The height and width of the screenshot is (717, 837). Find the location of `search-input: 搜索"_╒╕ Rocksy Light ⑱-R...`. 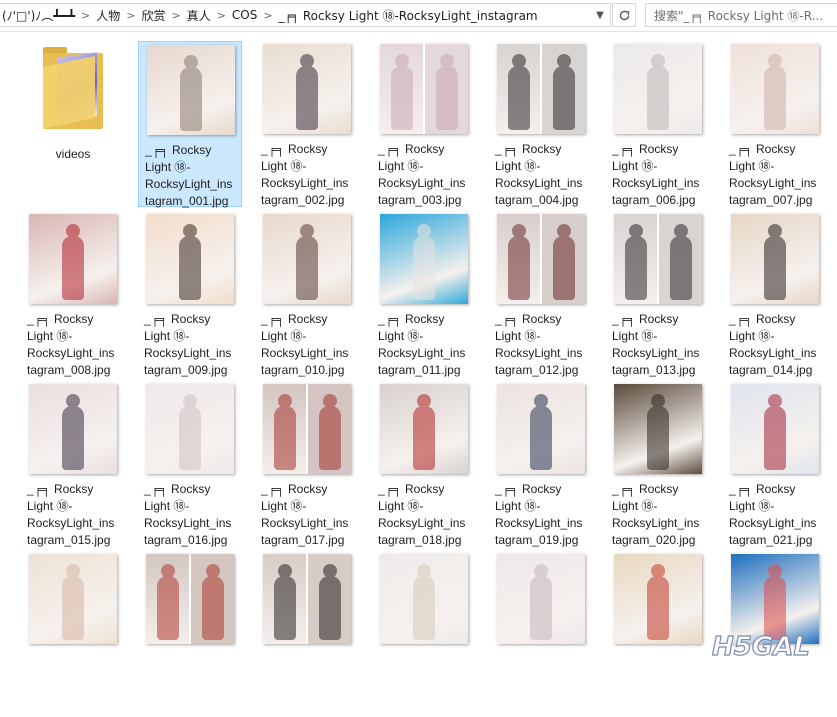

search-input: 搜索"_╒╕ Rocksy Light ⑱-R... is located at coordinates (741, 15).